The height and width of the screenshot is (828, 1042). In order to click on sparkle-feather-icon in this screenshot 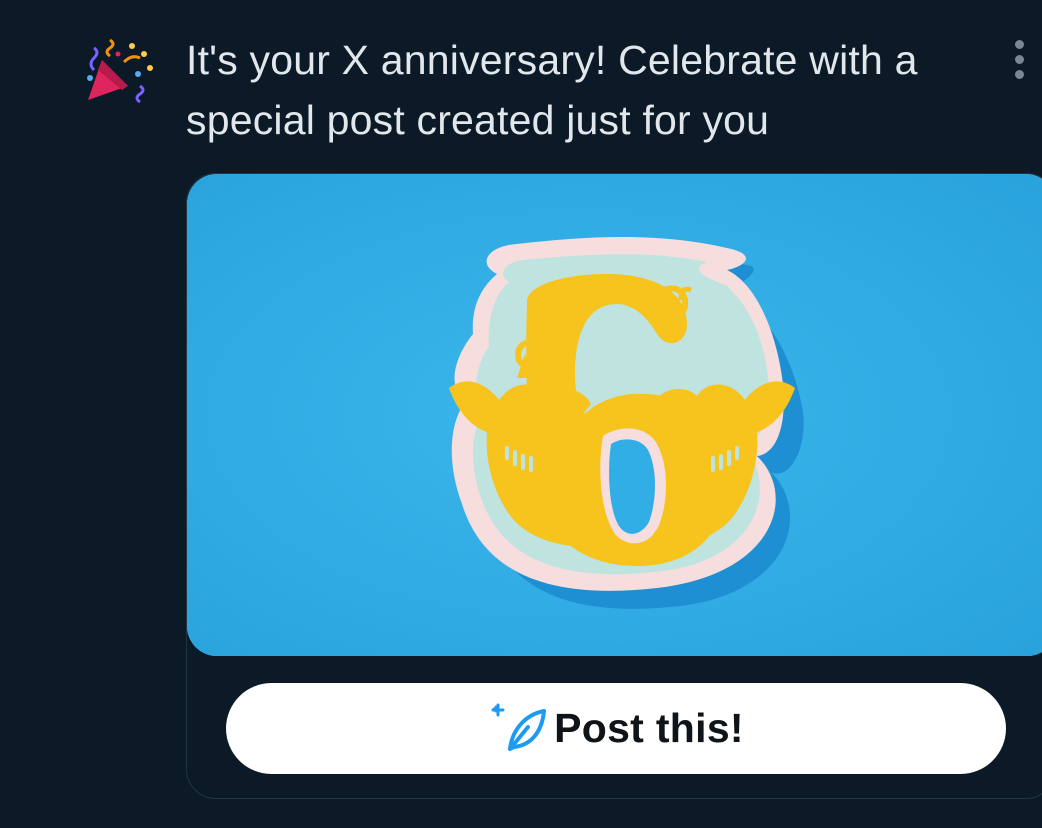, I will do `click(519, 727)`.